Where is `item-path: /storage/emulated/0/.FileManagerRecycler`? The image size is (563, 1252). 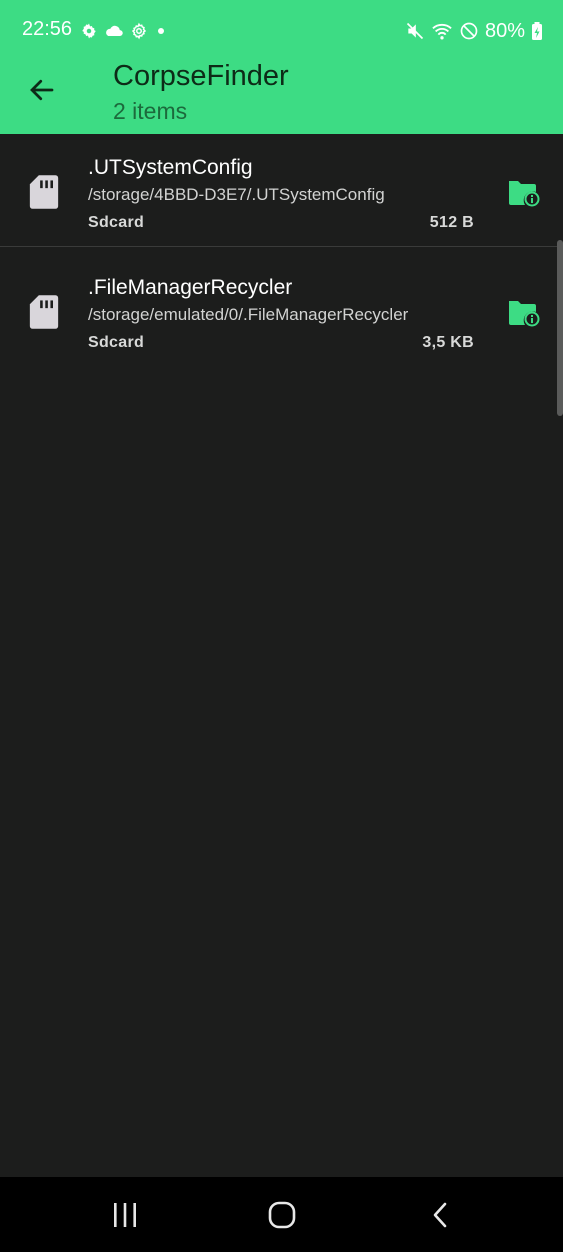 item-path: /storage/emulated/0/.FileManagerRecycler is located at coordinates (248, 314).